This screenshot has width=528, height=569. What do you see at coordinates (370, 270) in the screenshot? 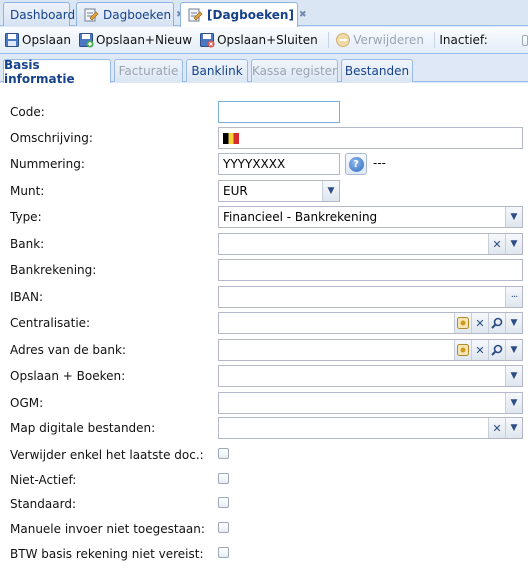
I see `bankrekening-input` at bounding box center [370, 270].